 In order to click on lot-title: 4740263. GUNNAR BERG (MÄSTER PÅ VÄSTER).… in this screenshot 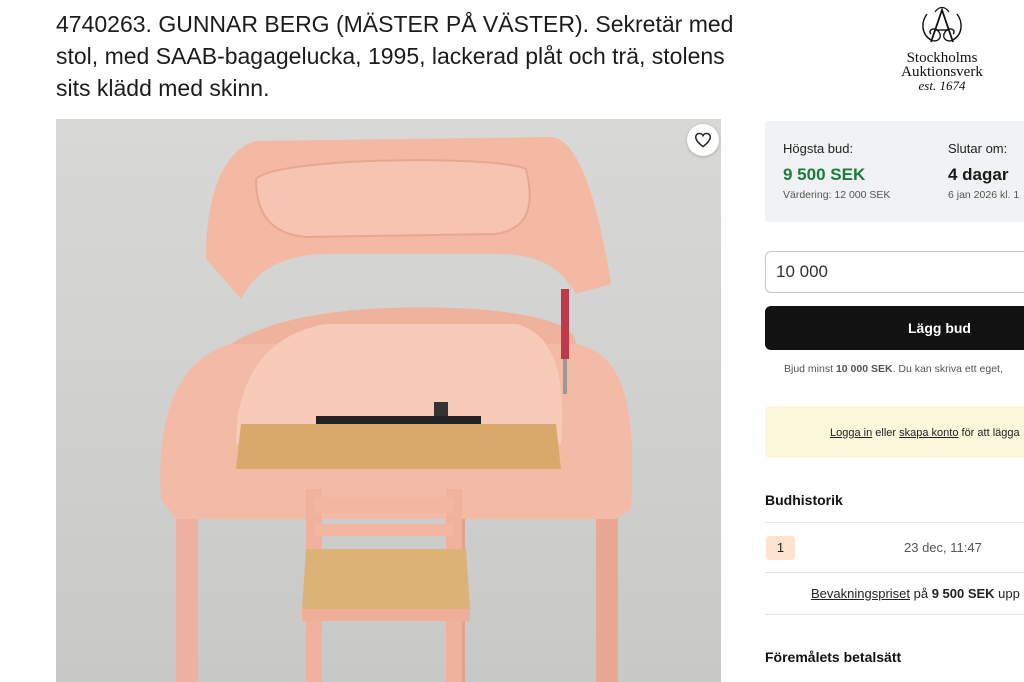, I will do `click(395, 56)`.